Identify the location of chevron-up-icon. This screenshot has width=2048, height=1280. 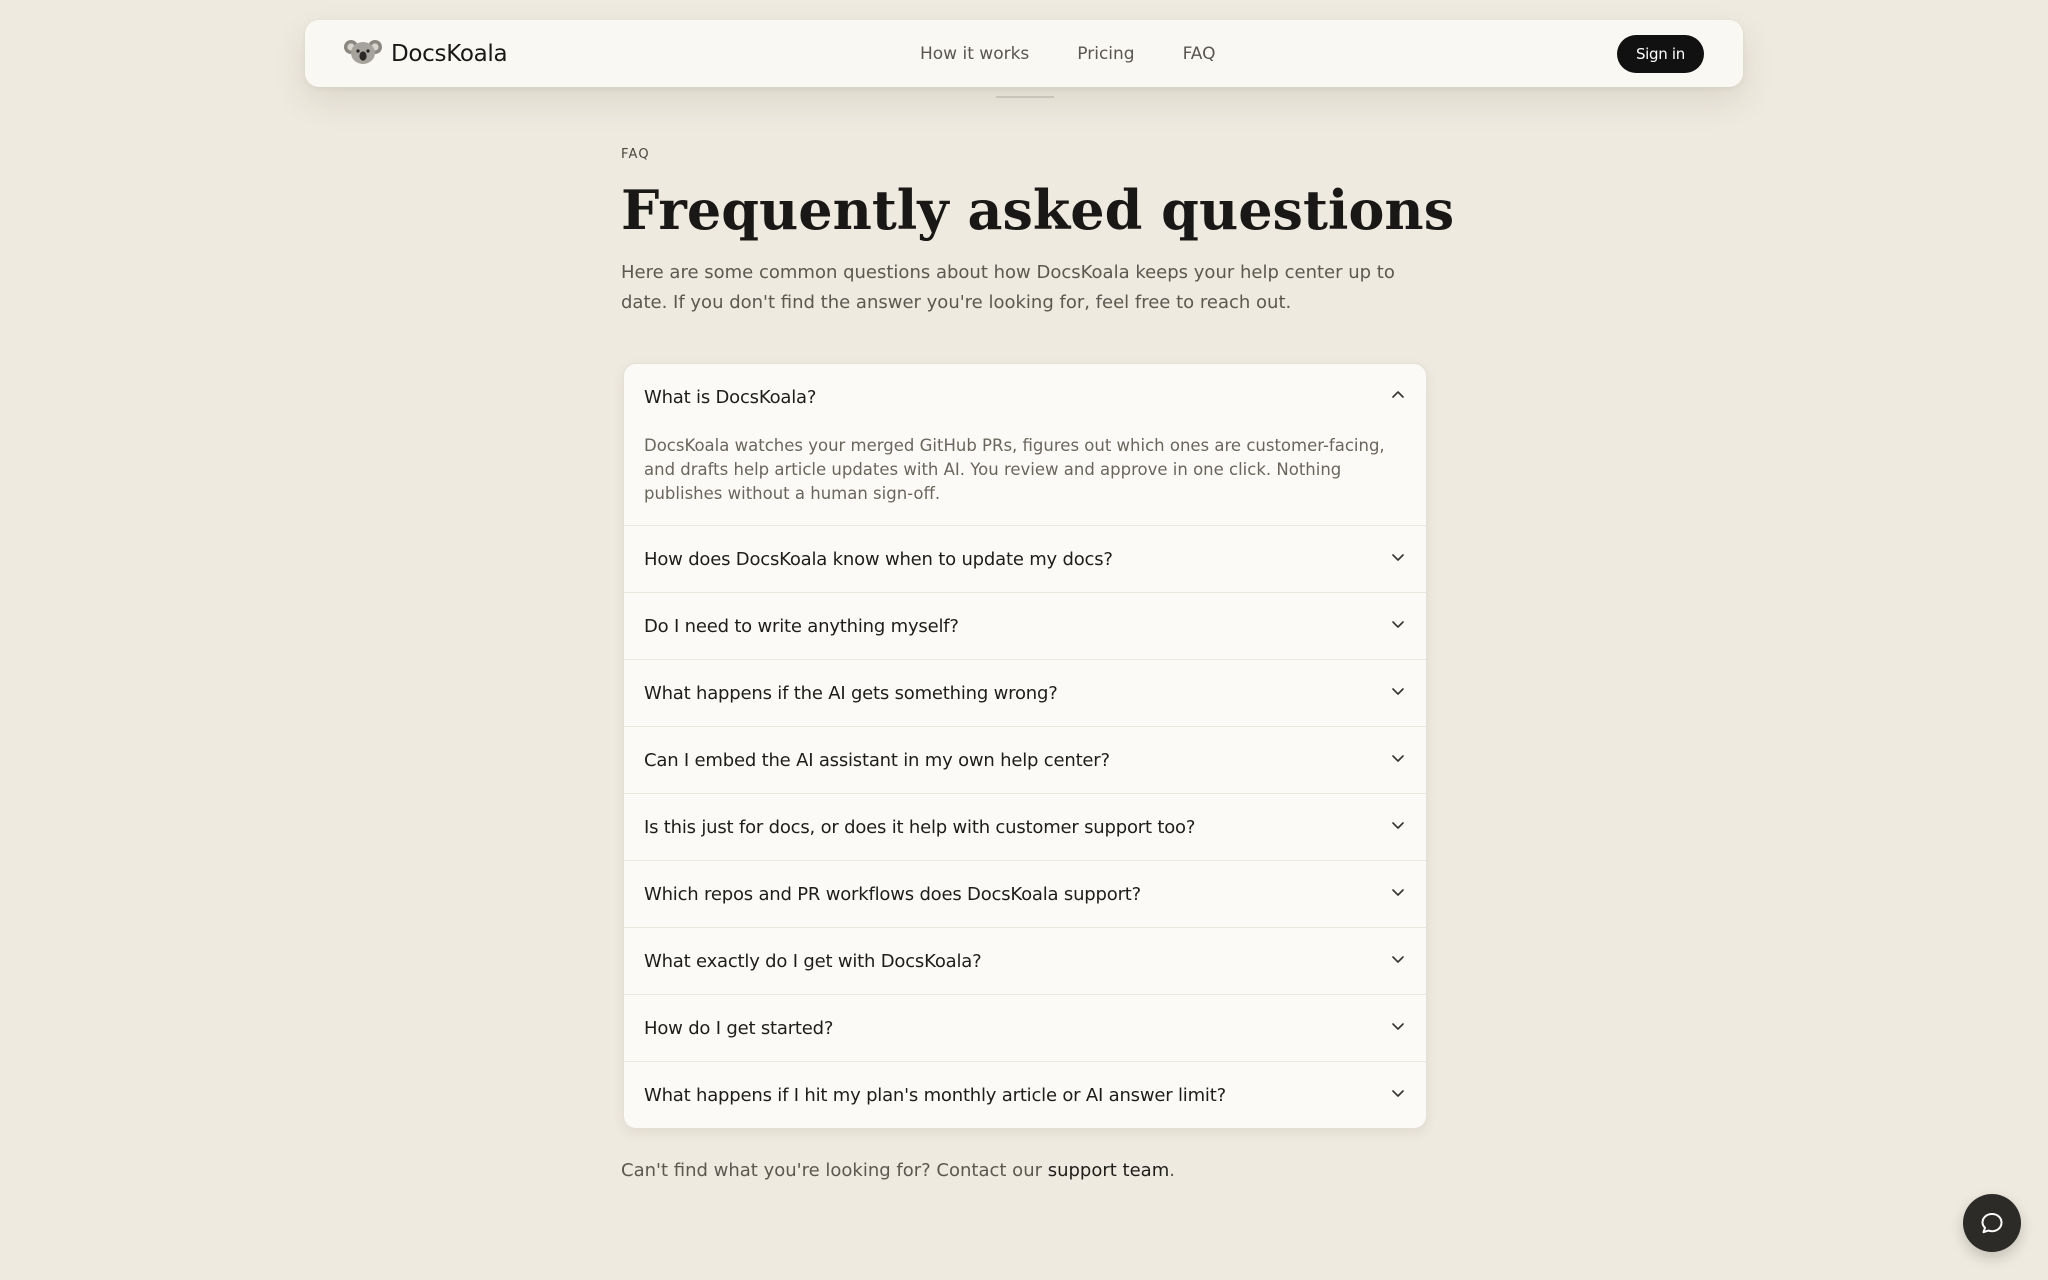
(1398, 394).